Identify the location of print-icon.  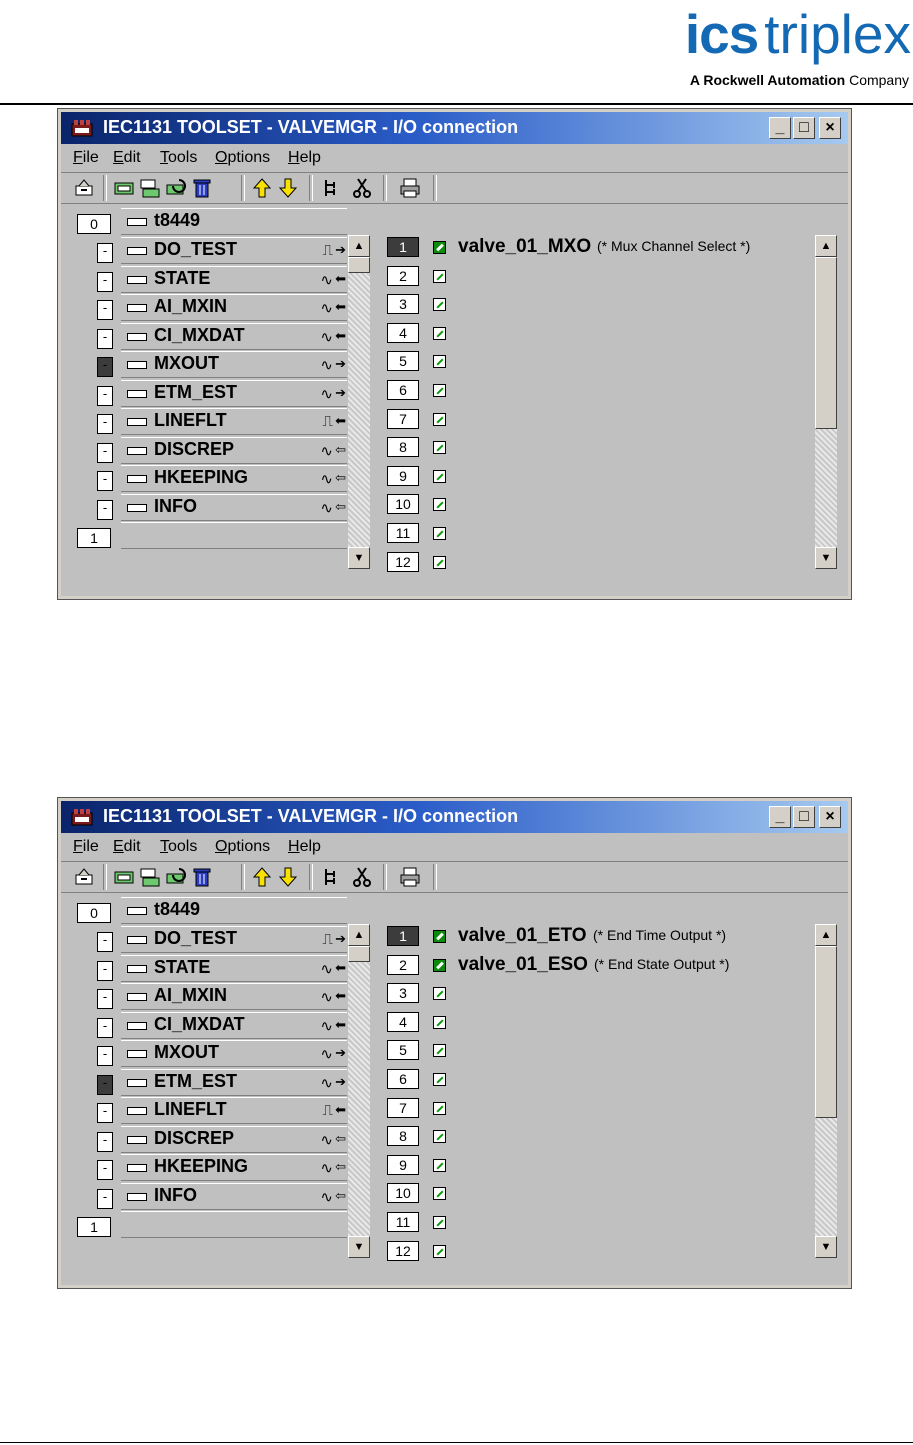
(410, 877).